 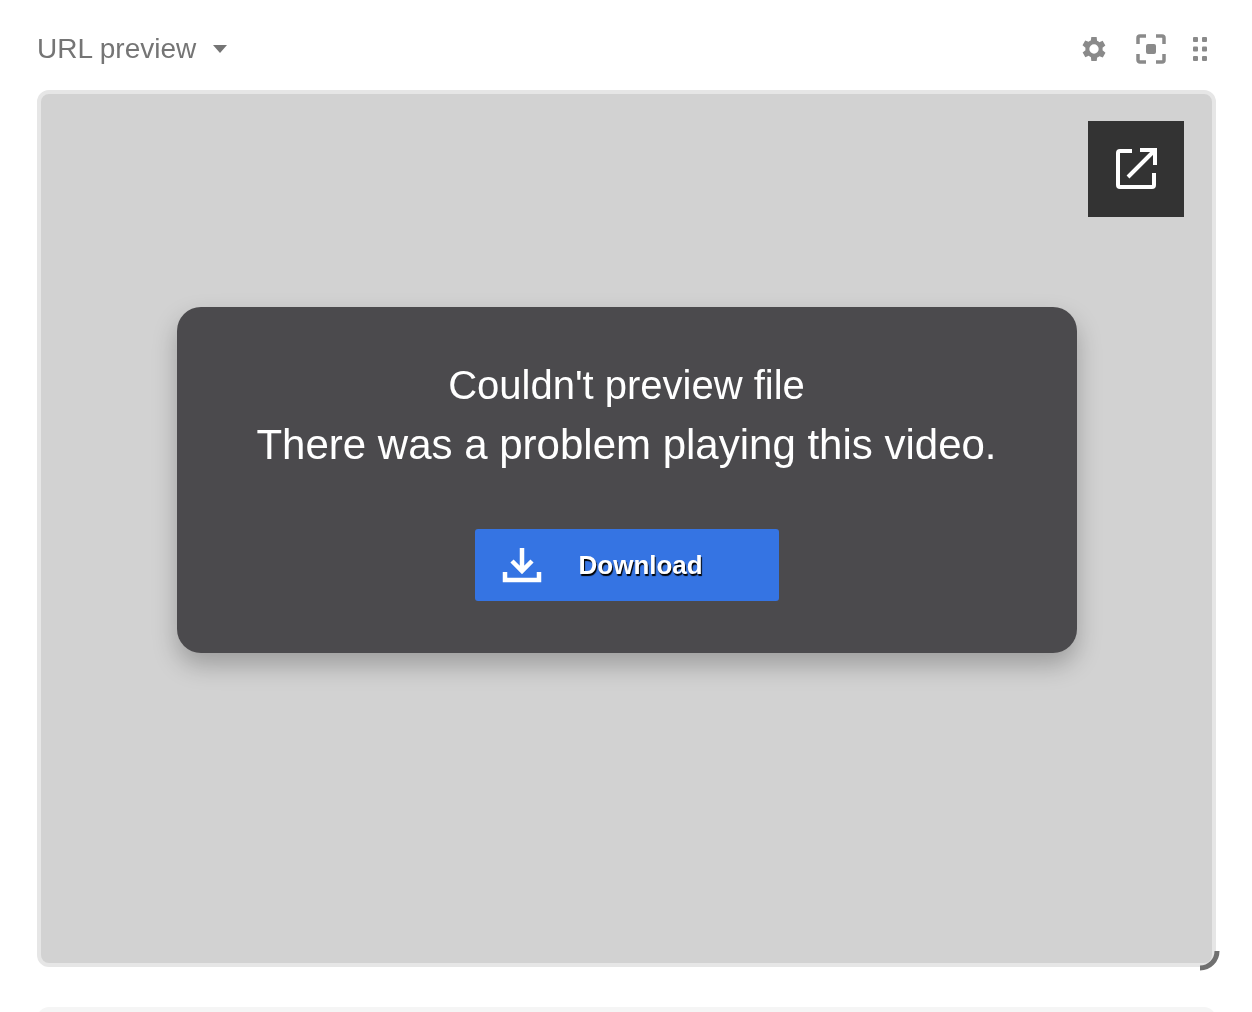 I want to click on error-title: Couldn't preview file, so click(x=626, y=385).